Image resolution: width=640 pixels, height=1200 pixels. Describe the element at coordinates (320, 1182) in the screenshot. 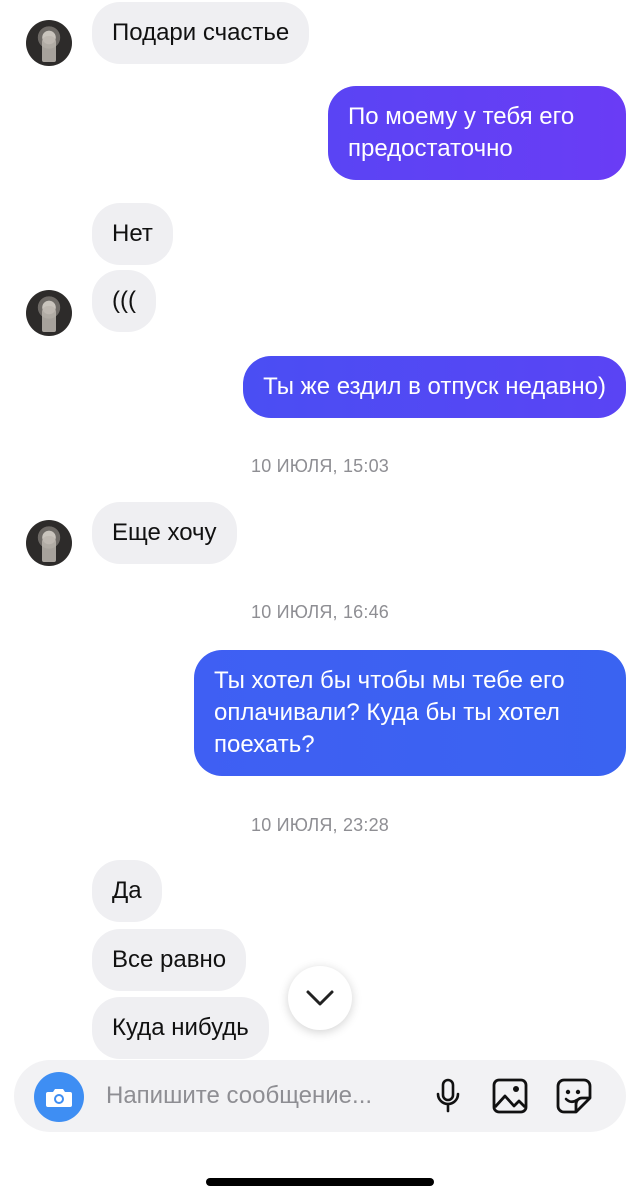

I see `home-indicator` at that location.